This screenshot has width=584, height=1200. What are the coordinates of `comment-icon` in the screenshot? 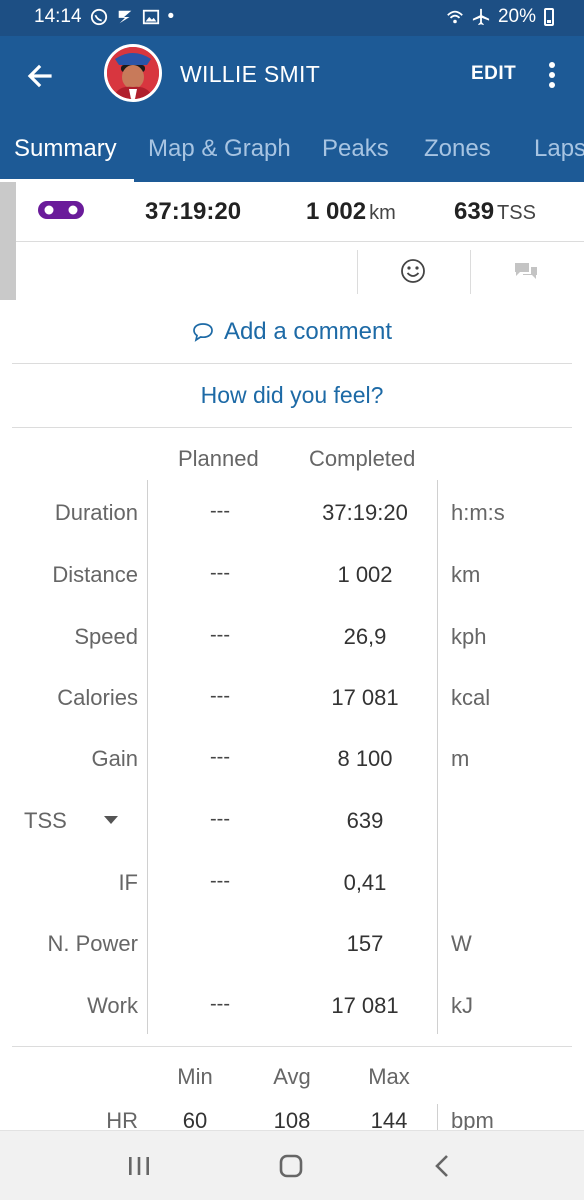 It's located at (203, 332).